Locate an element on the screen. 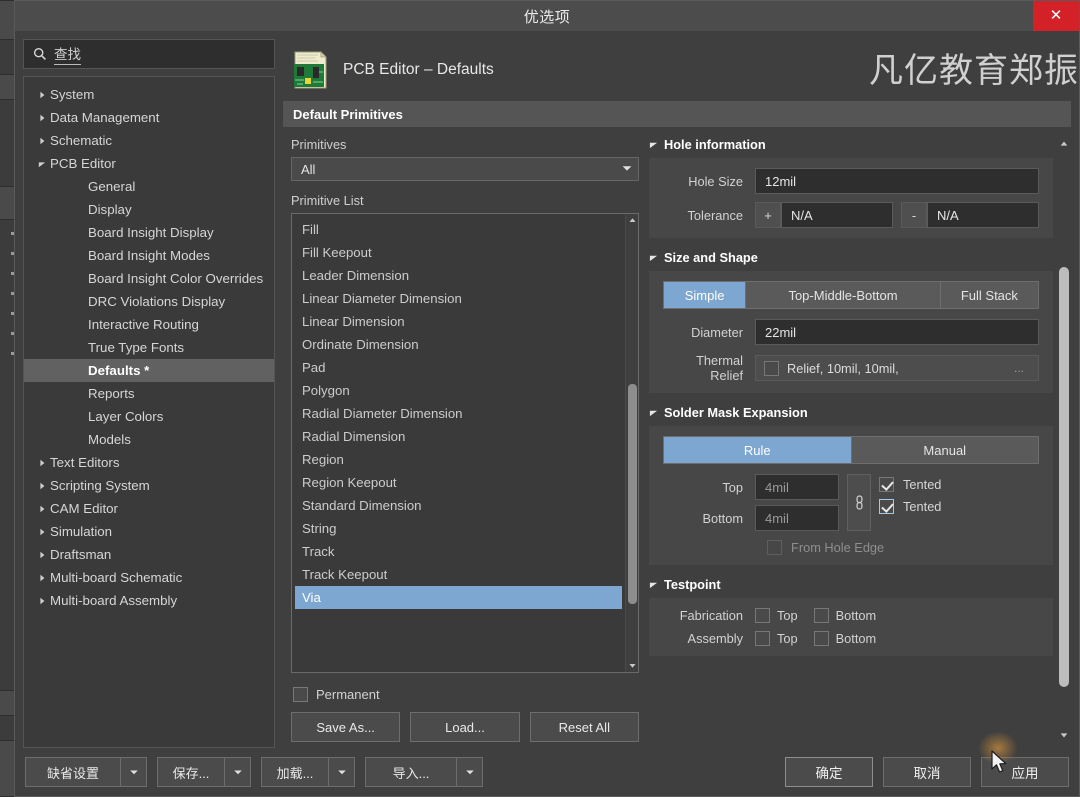  fabrication-top-checkbox is located at coordinates (762, 615).